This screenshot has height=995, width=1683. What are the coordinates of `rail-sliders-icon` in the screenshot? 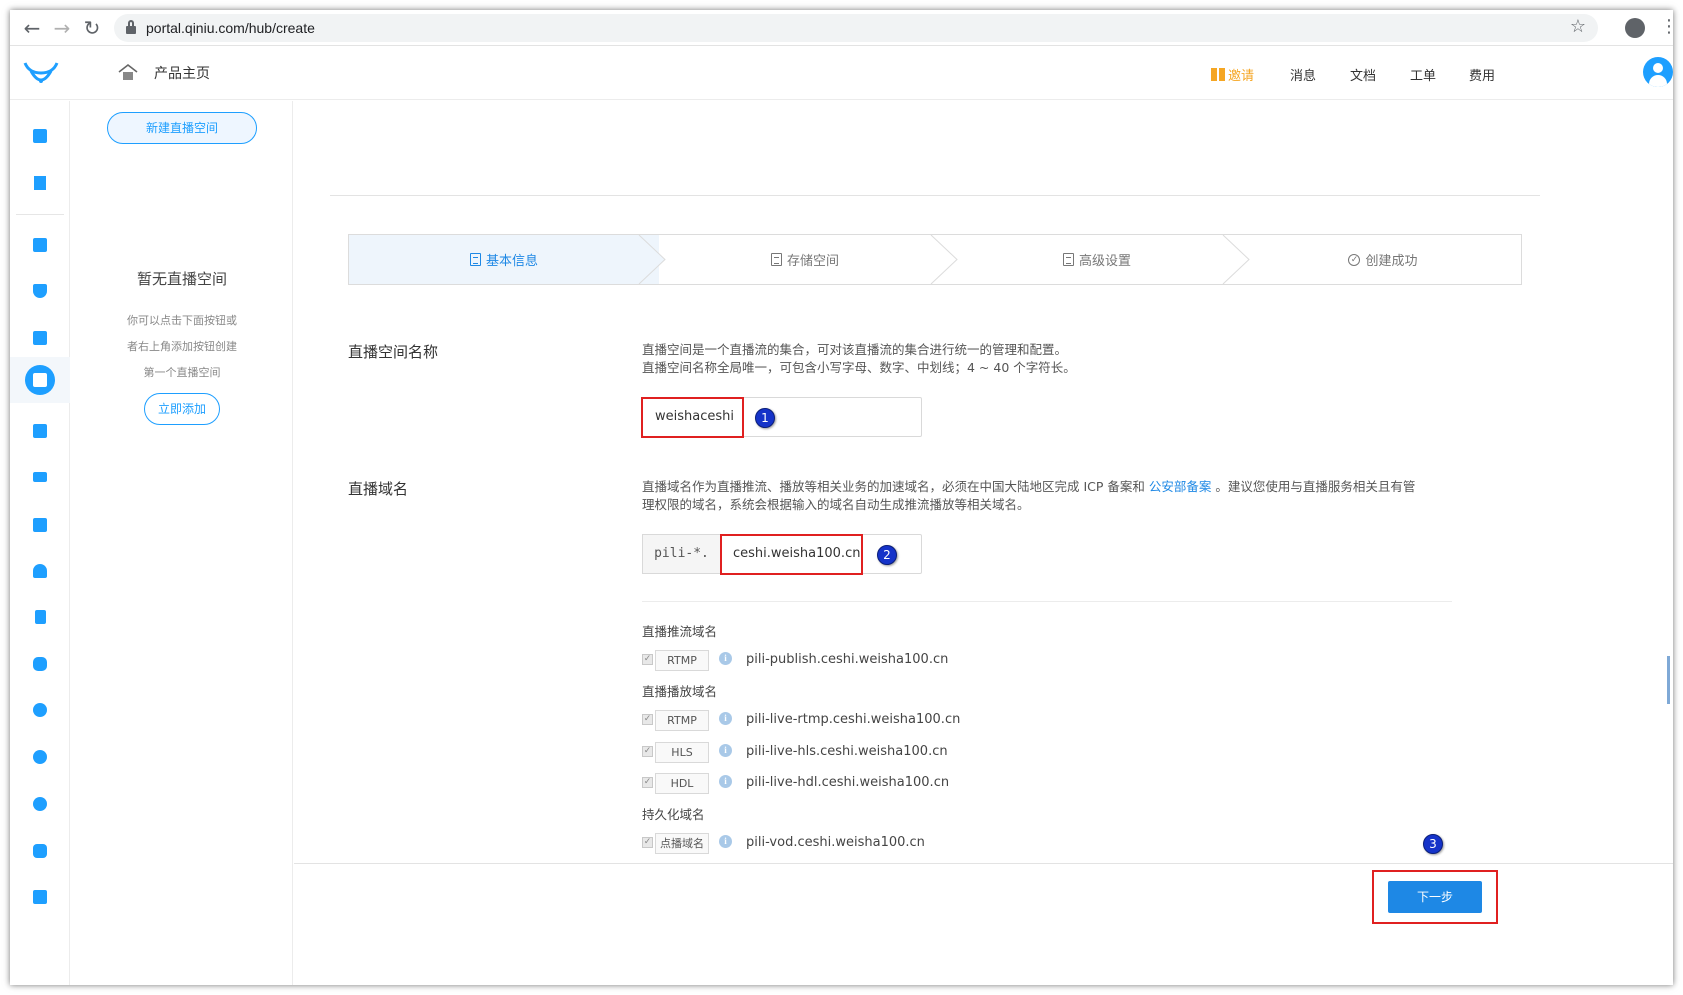 It's located at (40, 477).